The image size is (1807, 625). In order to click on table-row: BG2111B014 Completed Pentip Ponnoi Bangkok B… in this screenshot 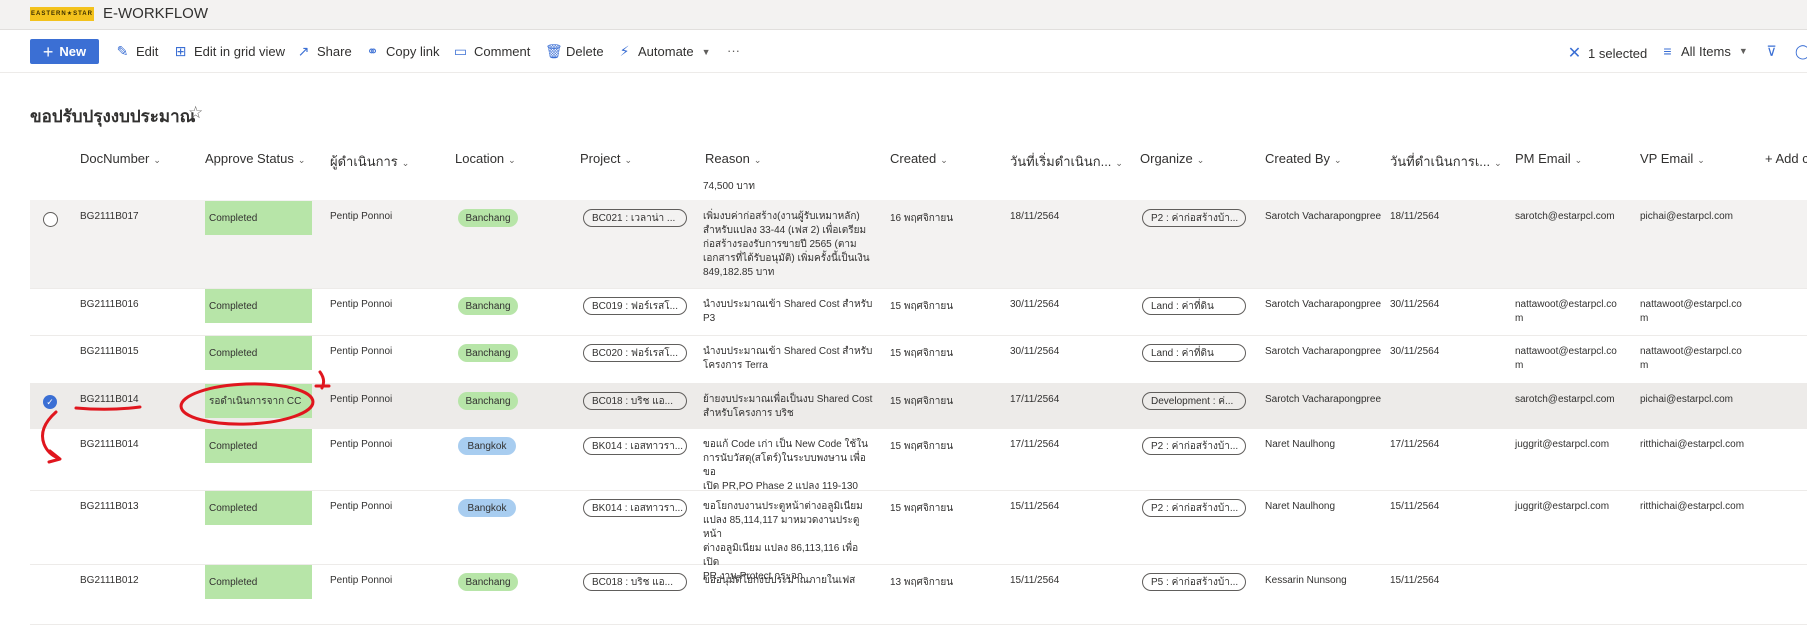, I will do `click(918, 460)`.